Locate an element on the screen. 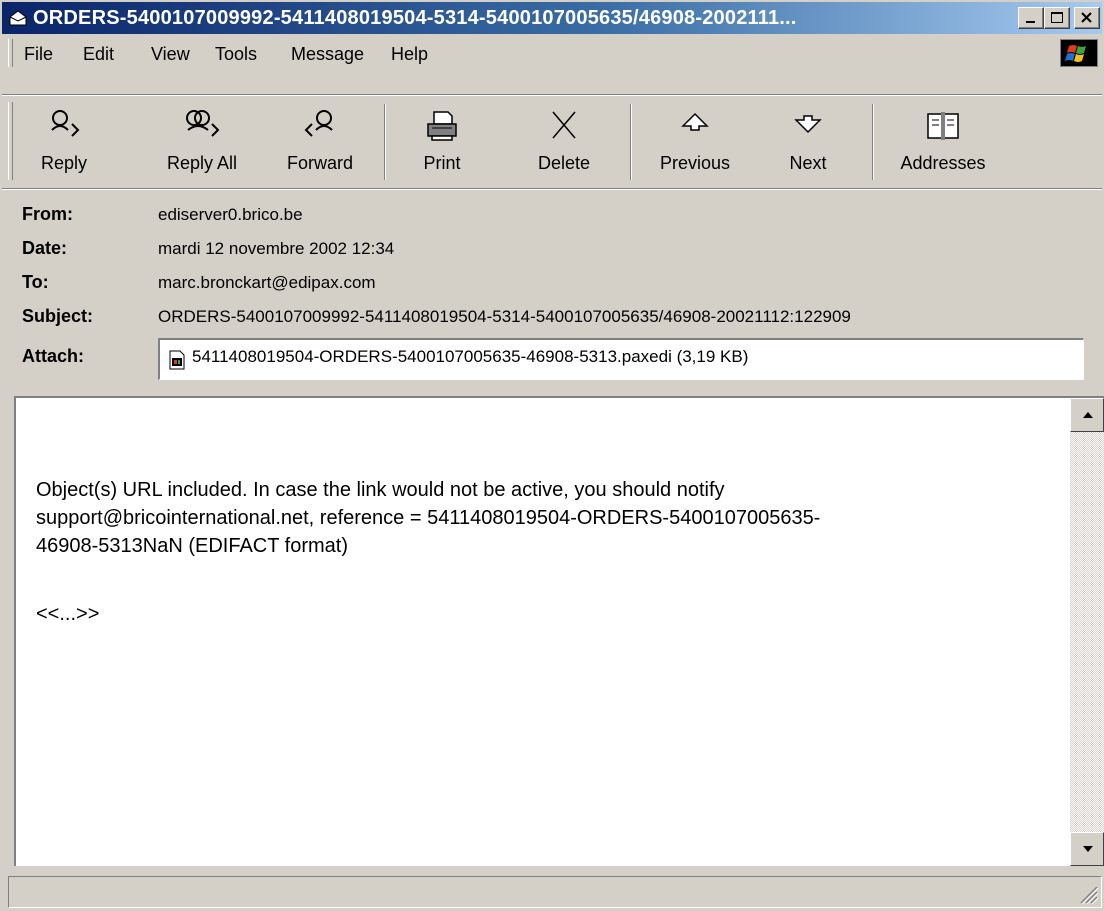  minimize-icon is located at coordinates (1030, 22).